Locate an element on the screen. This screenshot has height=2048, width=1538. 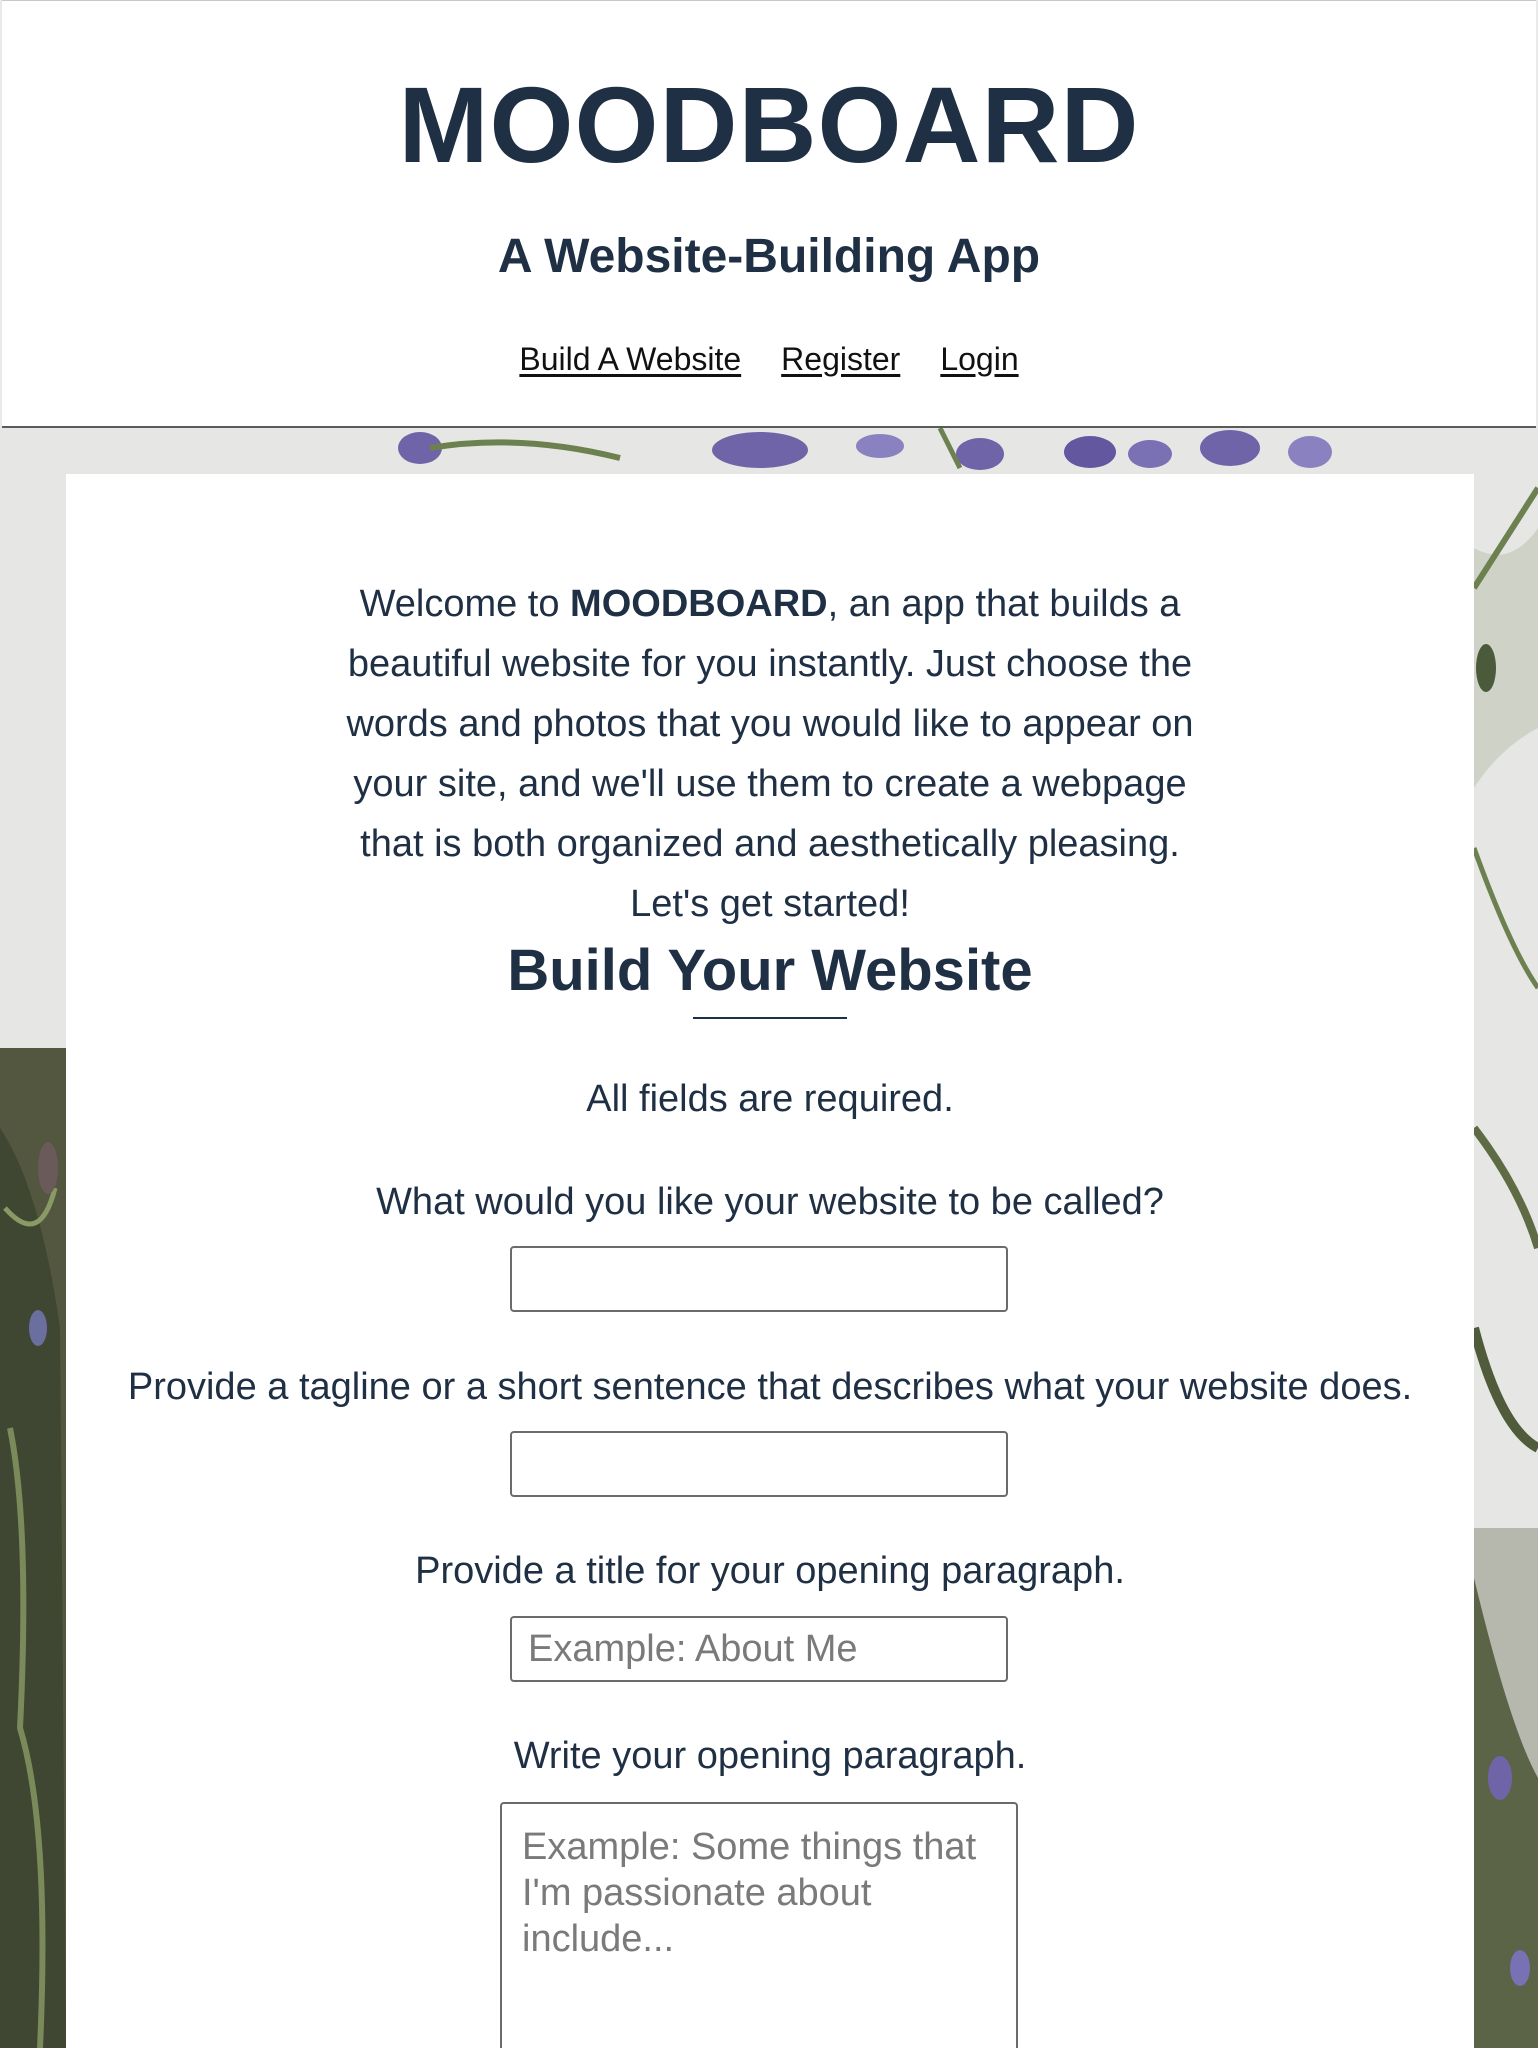
nav-link-register: Register is located at coordinates (840, 359).